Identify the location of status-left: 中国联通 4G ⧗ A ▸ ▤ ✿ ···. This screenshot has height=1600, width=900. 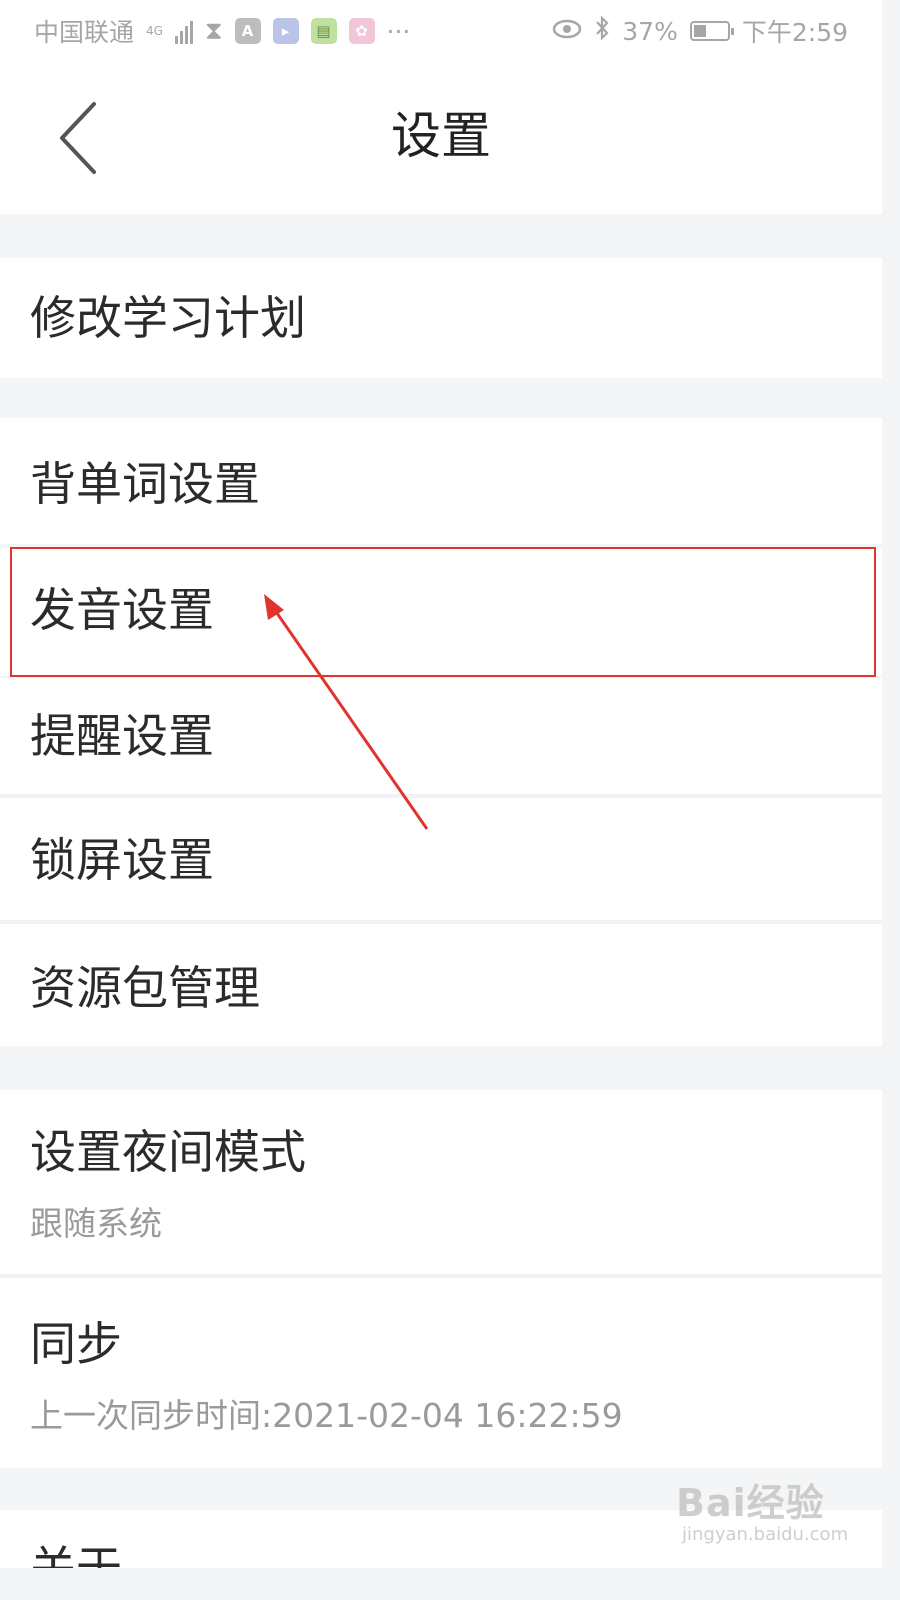
(222, 31).